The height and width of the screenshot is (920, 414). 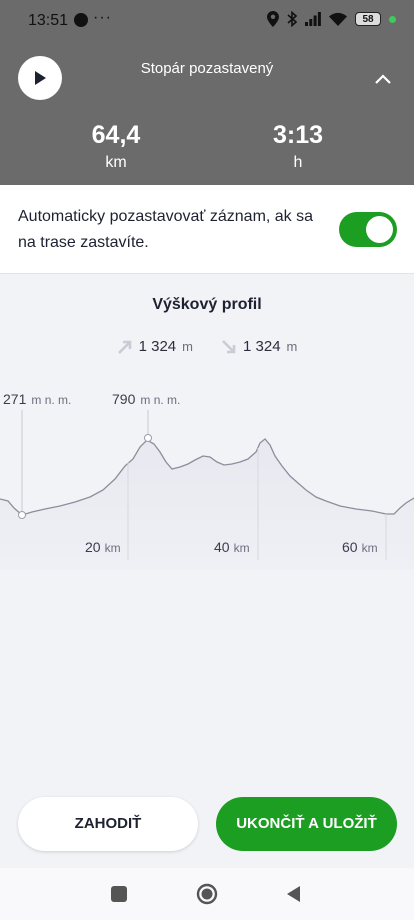 What do you see at coordinates (148, 438) in the screenshot?
I see `max-elevation-point` at bounding box center [148, 438].